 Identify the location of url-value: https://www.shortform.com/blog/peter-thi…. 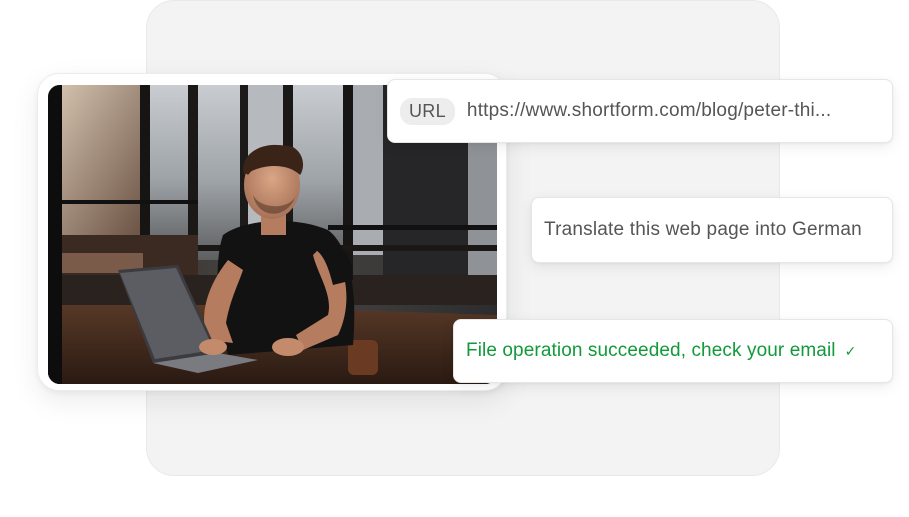
(649, 110).